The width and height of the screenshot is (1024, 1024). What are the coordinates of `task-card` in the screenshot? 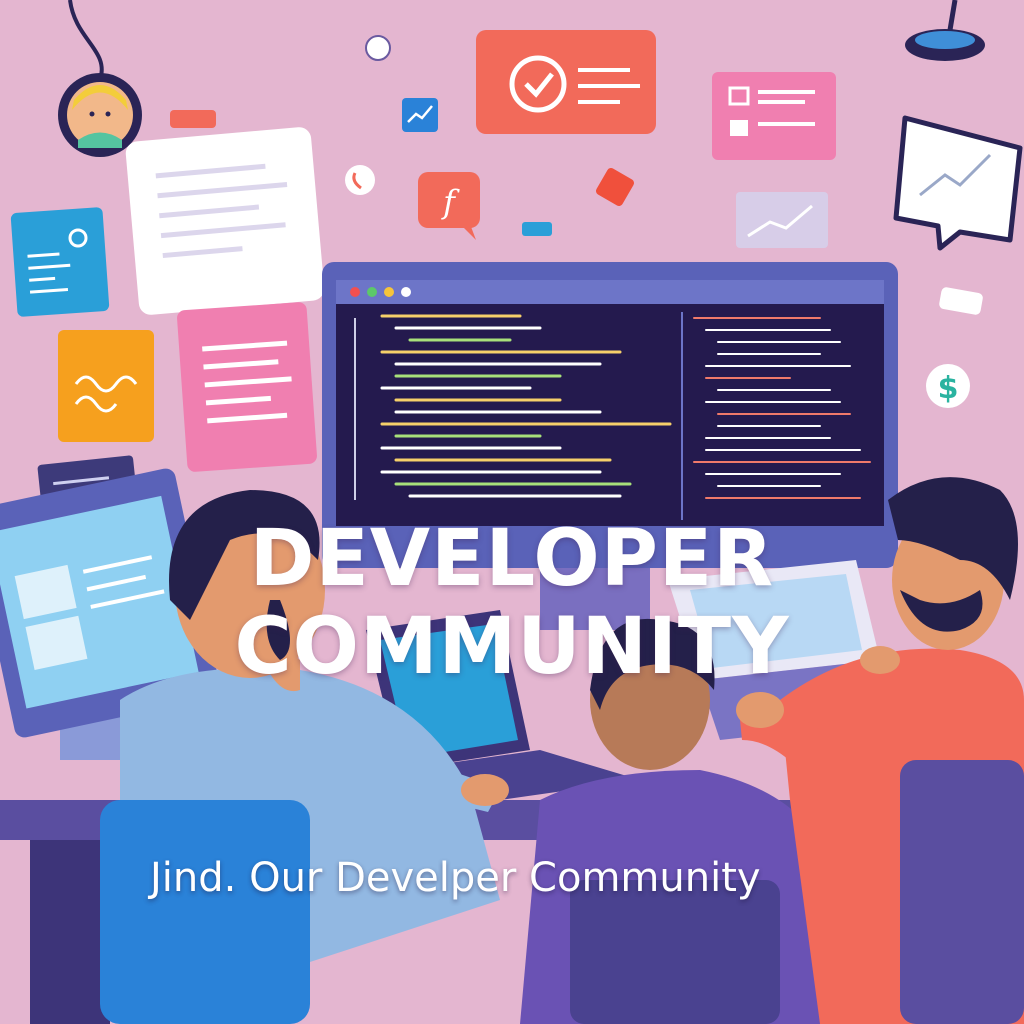 It's located at (566, 82).